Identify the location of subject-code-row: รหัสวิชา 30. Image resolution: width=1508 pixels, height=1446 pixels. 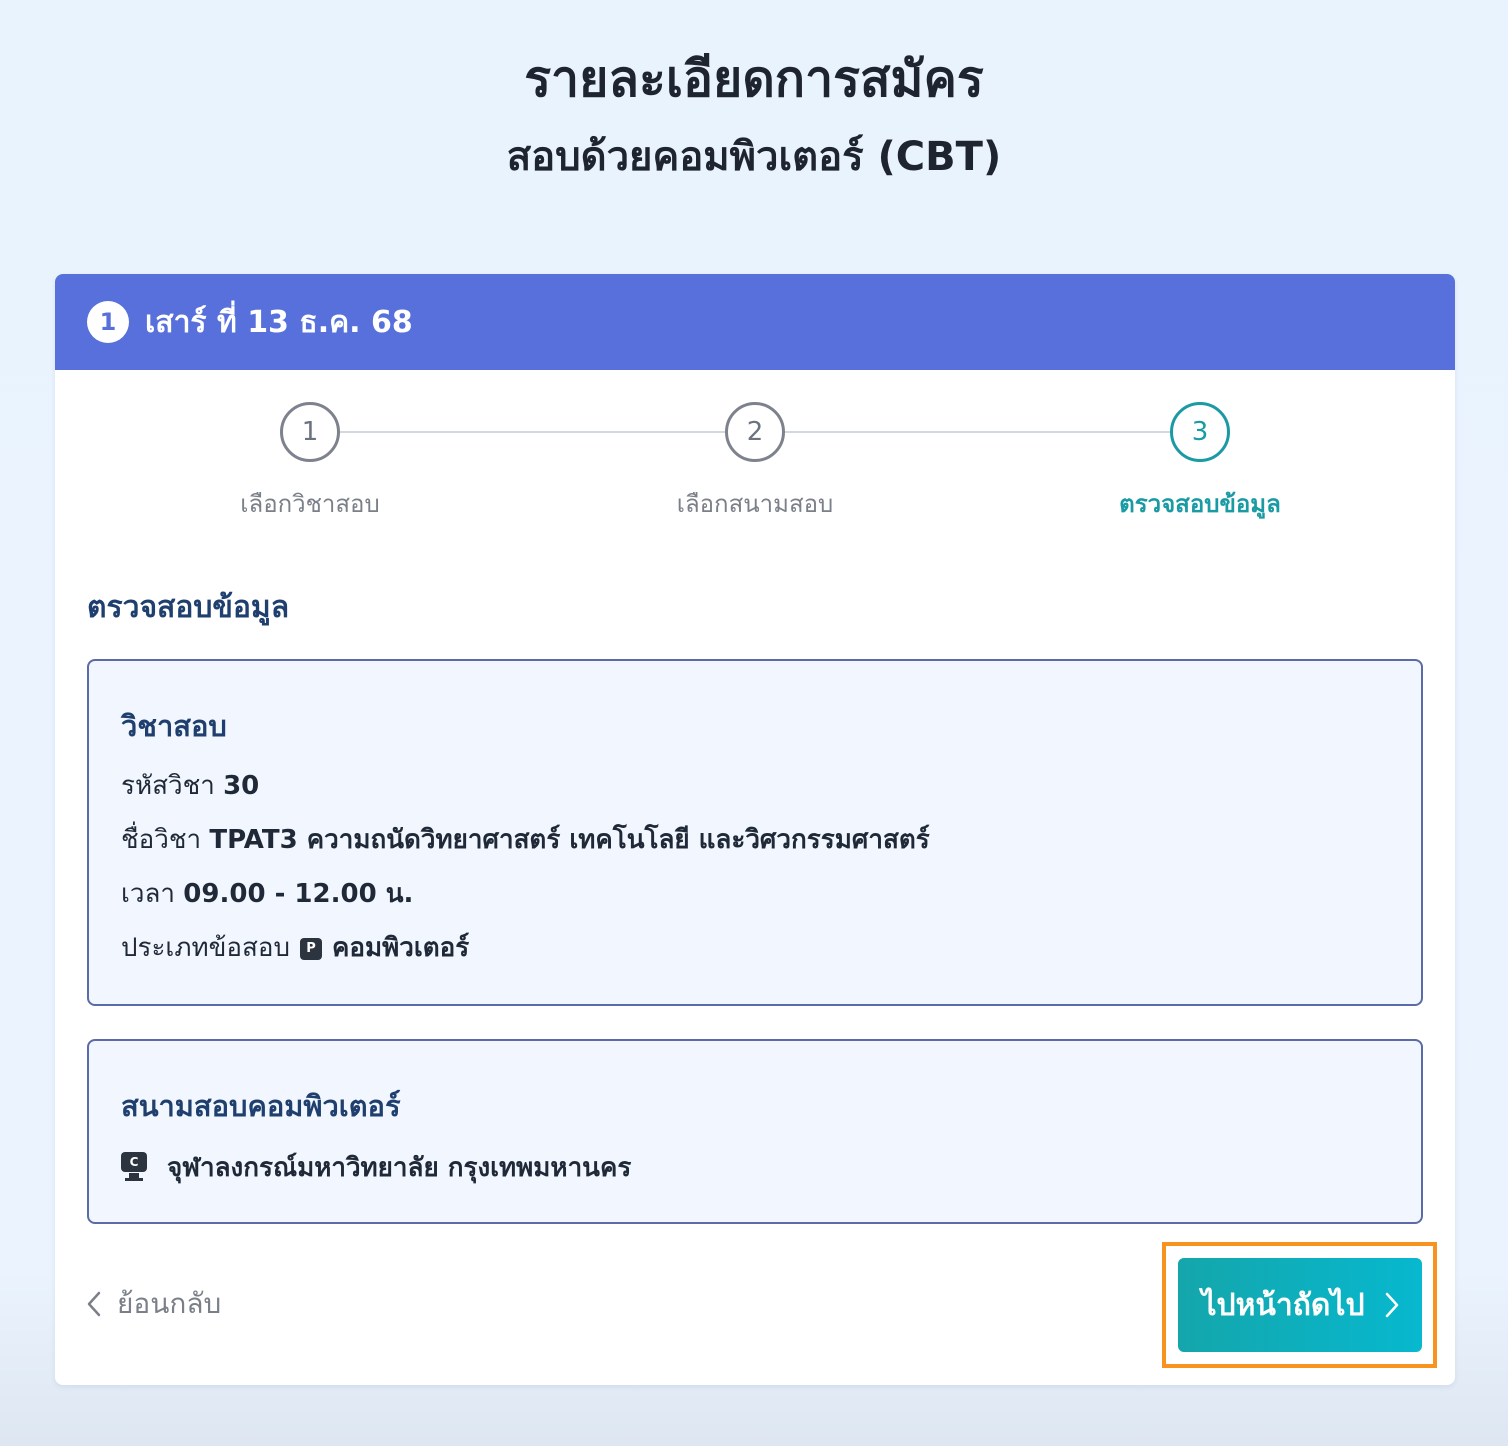
(755, 786).